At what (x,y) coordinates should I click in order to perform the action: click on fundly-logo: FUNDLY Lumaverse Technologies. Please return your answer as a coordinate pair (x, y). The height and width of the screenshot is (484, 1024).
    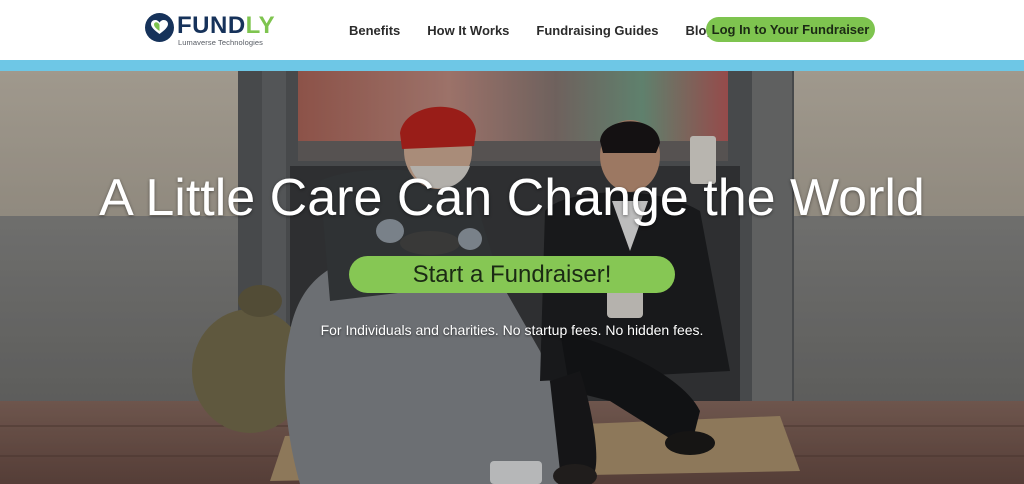
    Looking at the image, I should click on (210, 30).